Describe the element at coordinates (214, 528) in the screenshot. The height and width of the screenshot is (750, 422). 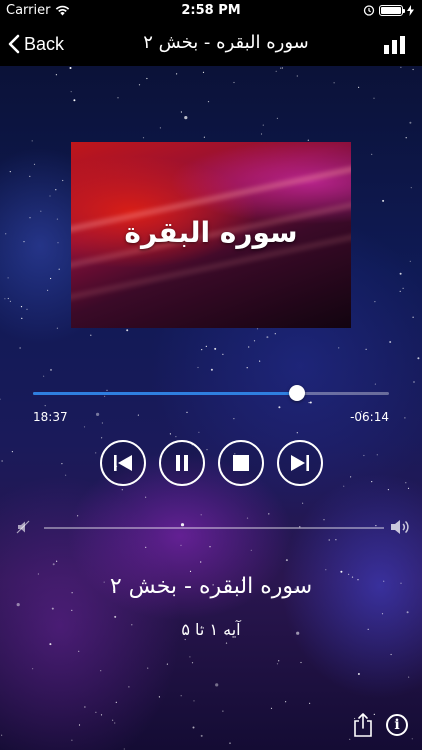
I see `volume-slider` at that location.